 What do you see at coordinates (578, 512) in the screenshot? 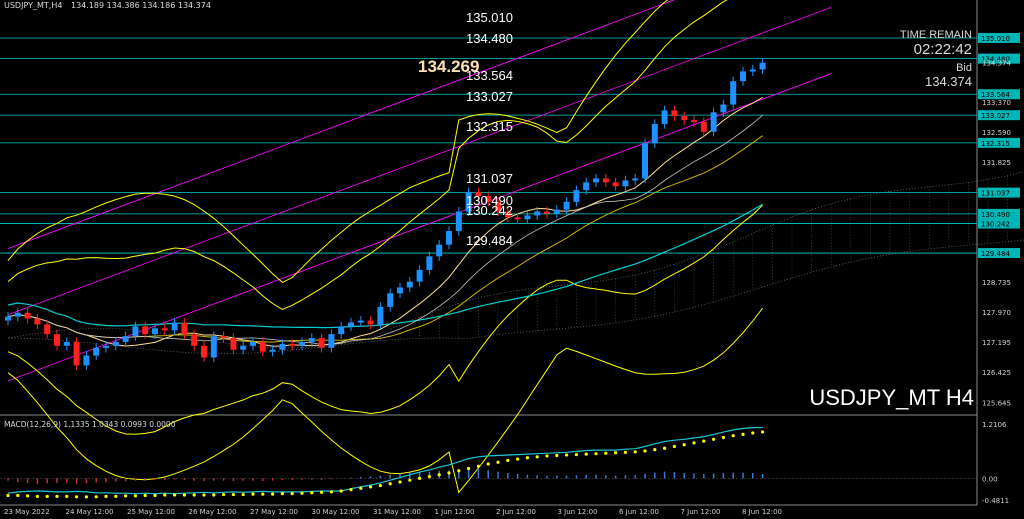
I see `time-axis-label: 3 Jun 12:00` at bounding box center [578, 512].